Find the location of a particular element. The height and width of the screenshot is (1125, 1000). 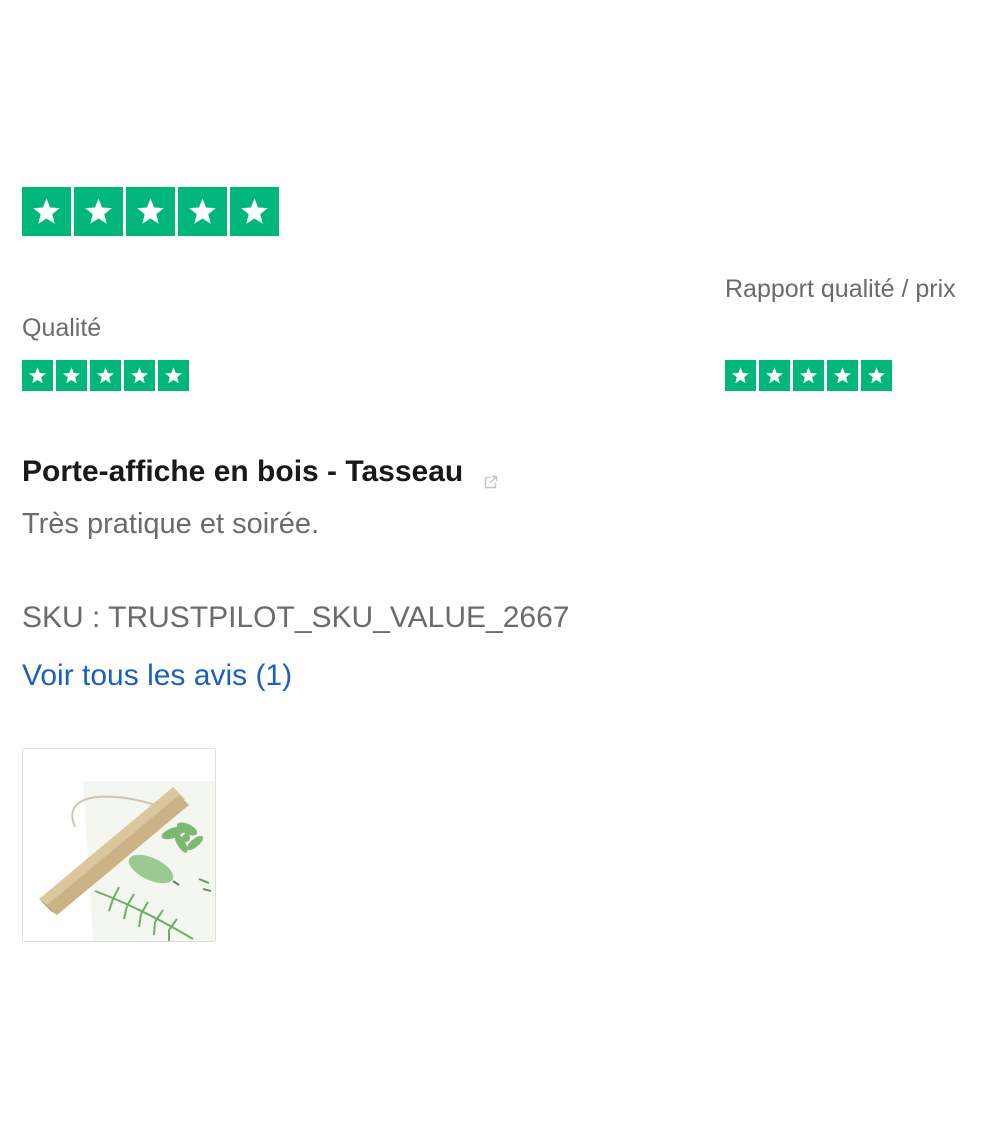

quality-rating-label: Qualité is located at coordinates (62, 328).